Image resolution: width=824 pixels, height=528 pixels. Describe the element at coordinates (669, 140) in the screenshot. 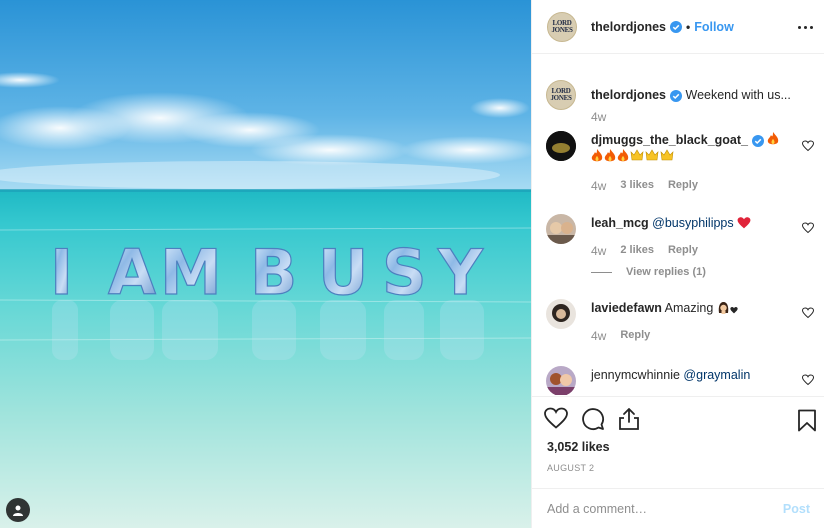

I see `comment-username: djmuggs_the_black_goat_` at that location.